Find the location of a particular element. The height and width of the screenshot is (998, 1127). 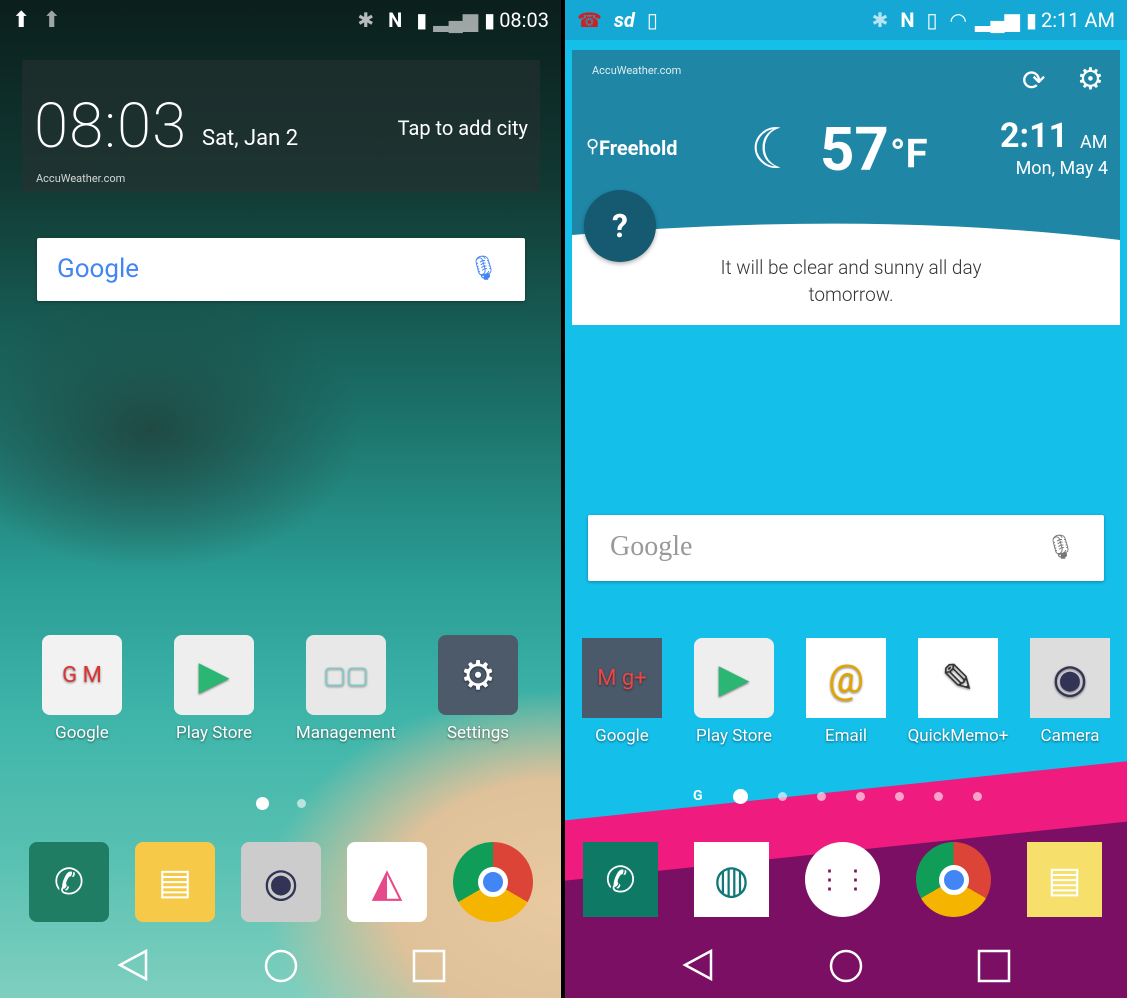

app-settings: ⚙ Settings is located at coordinates (478, 689).